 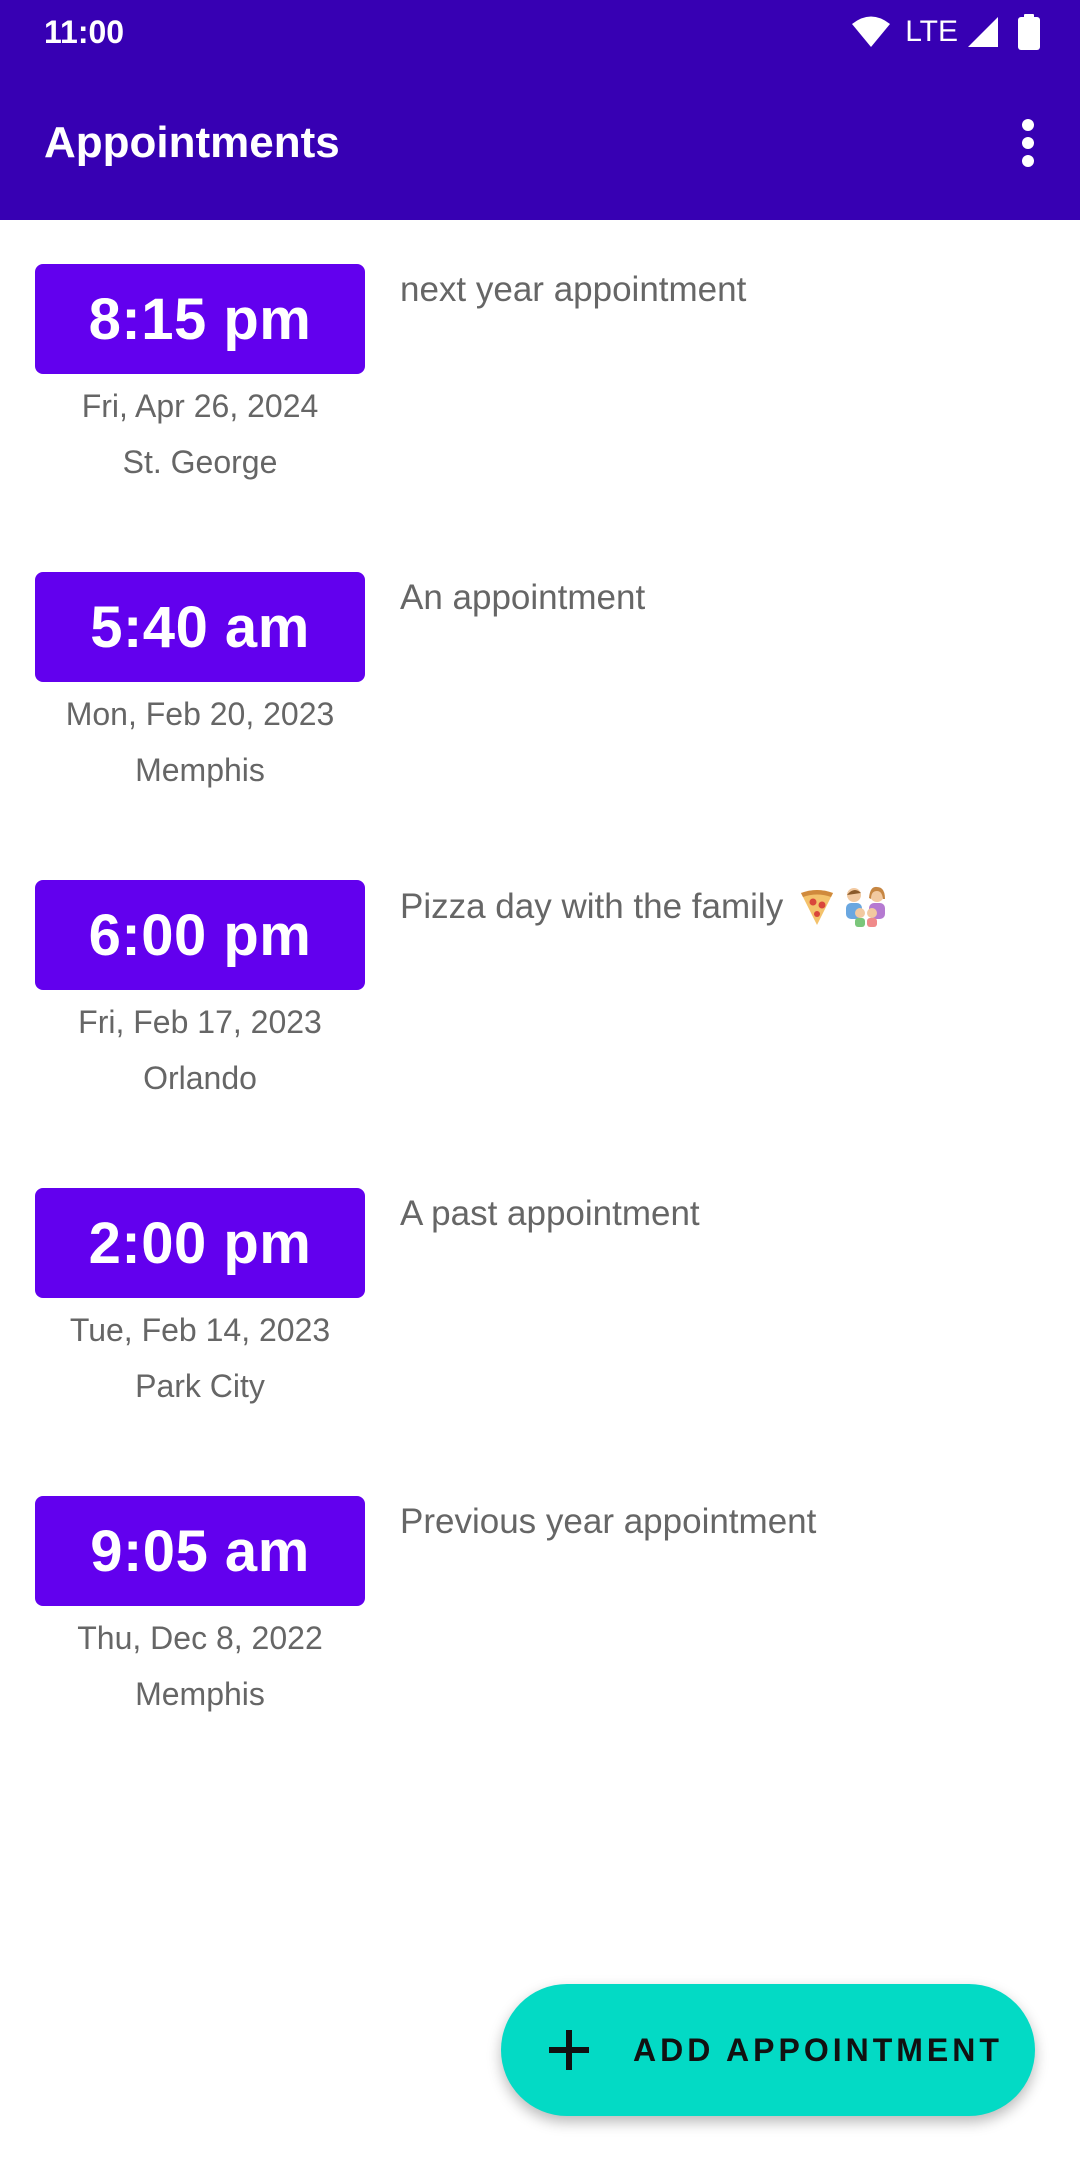 I want to click on add-appointment-button: ADD APPOINTMENT, so click(x=768, y=2050).